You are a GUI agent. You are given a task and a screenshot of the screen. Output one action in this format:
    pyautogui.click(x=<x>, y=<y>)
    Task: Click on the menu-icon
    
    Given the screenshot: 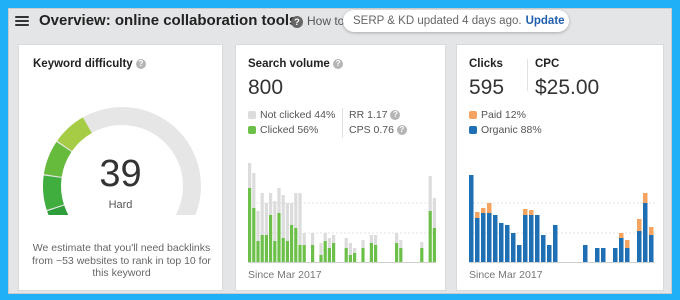 What is the action you would take?
    pyautogui.click(x=22, y=21)
    